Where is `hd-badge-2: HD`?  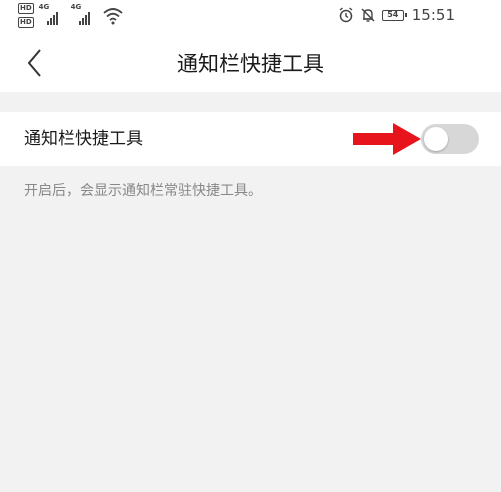 hd-badge-2: HD is located at coordinates (26, 22).